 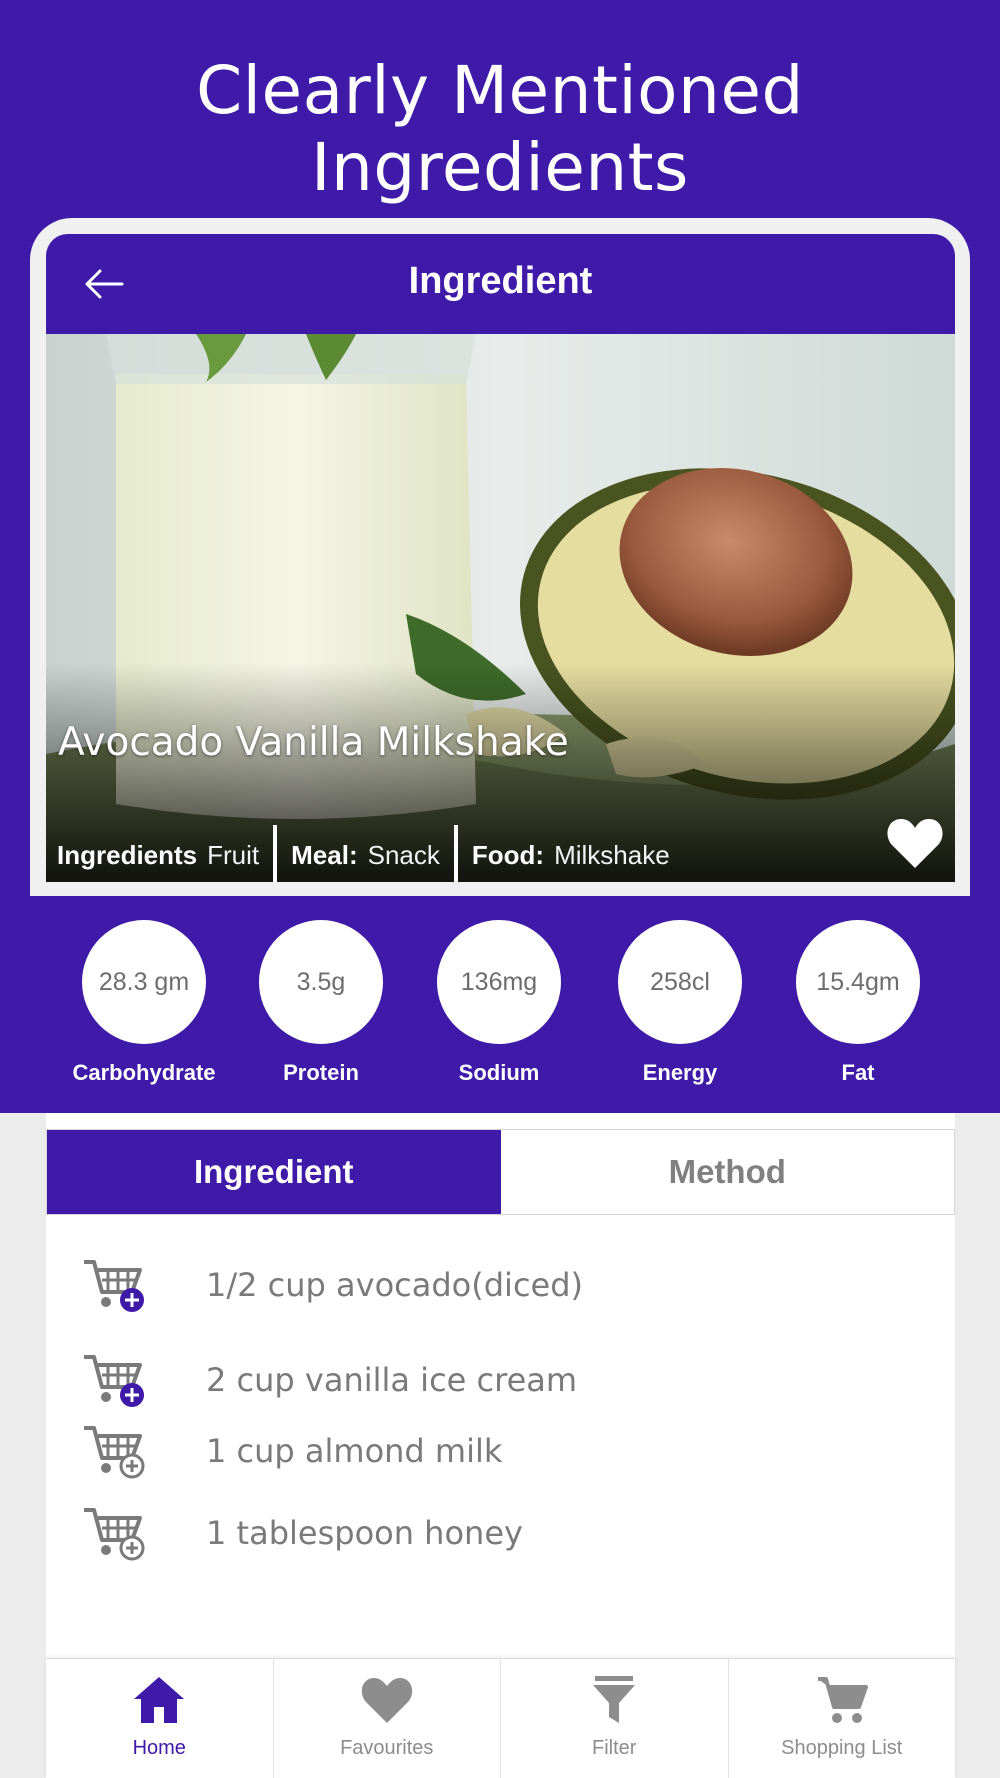 What do you see at coordinates (858, 982) in the screenshot?
I see `nutrition-value: 15.4gm` at bounding box center [858, 982].